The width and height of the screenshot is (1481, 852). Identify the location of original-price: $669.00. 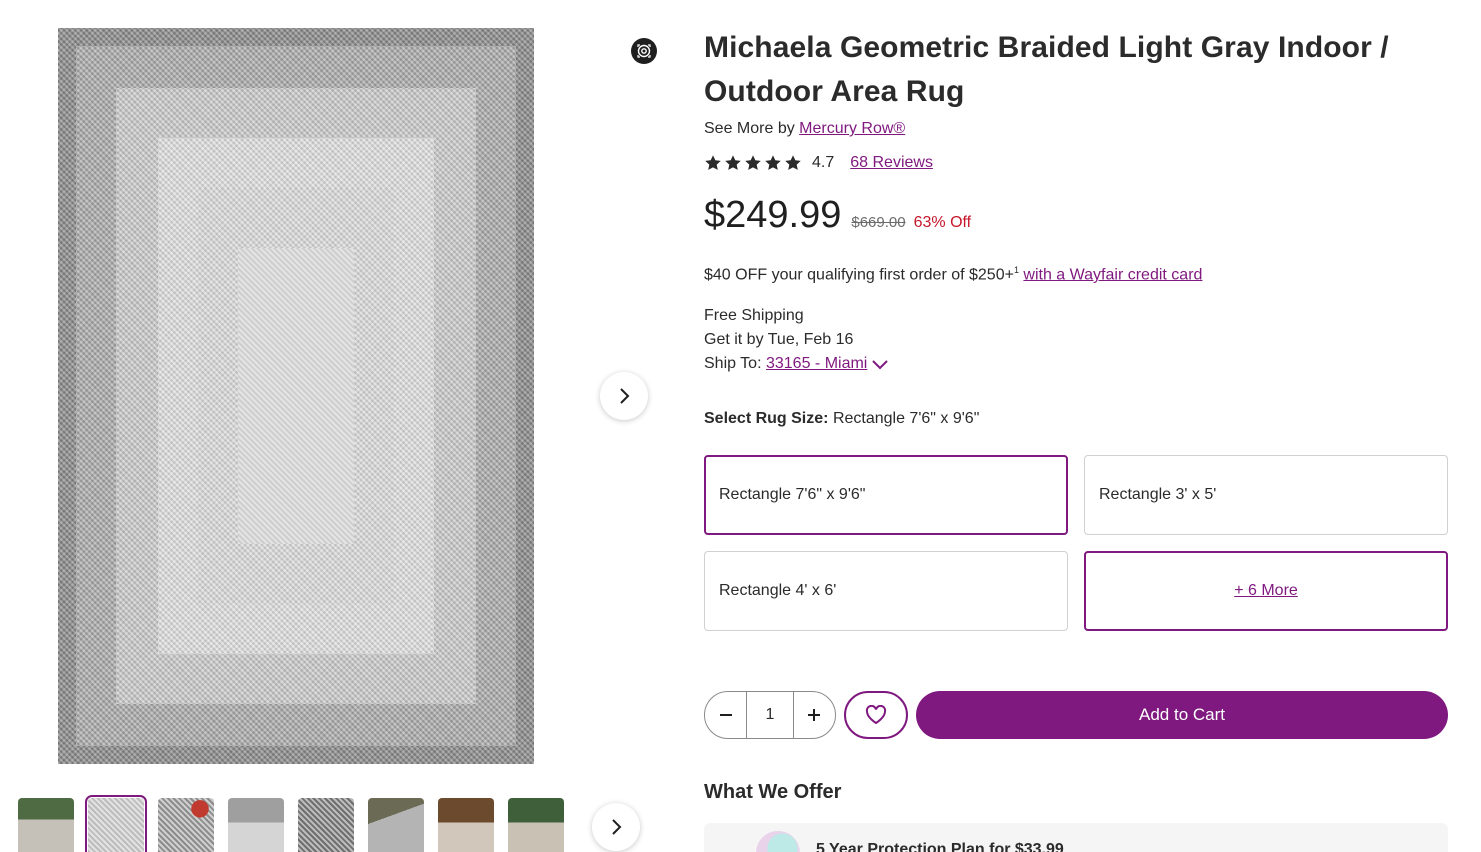
(878, 222).